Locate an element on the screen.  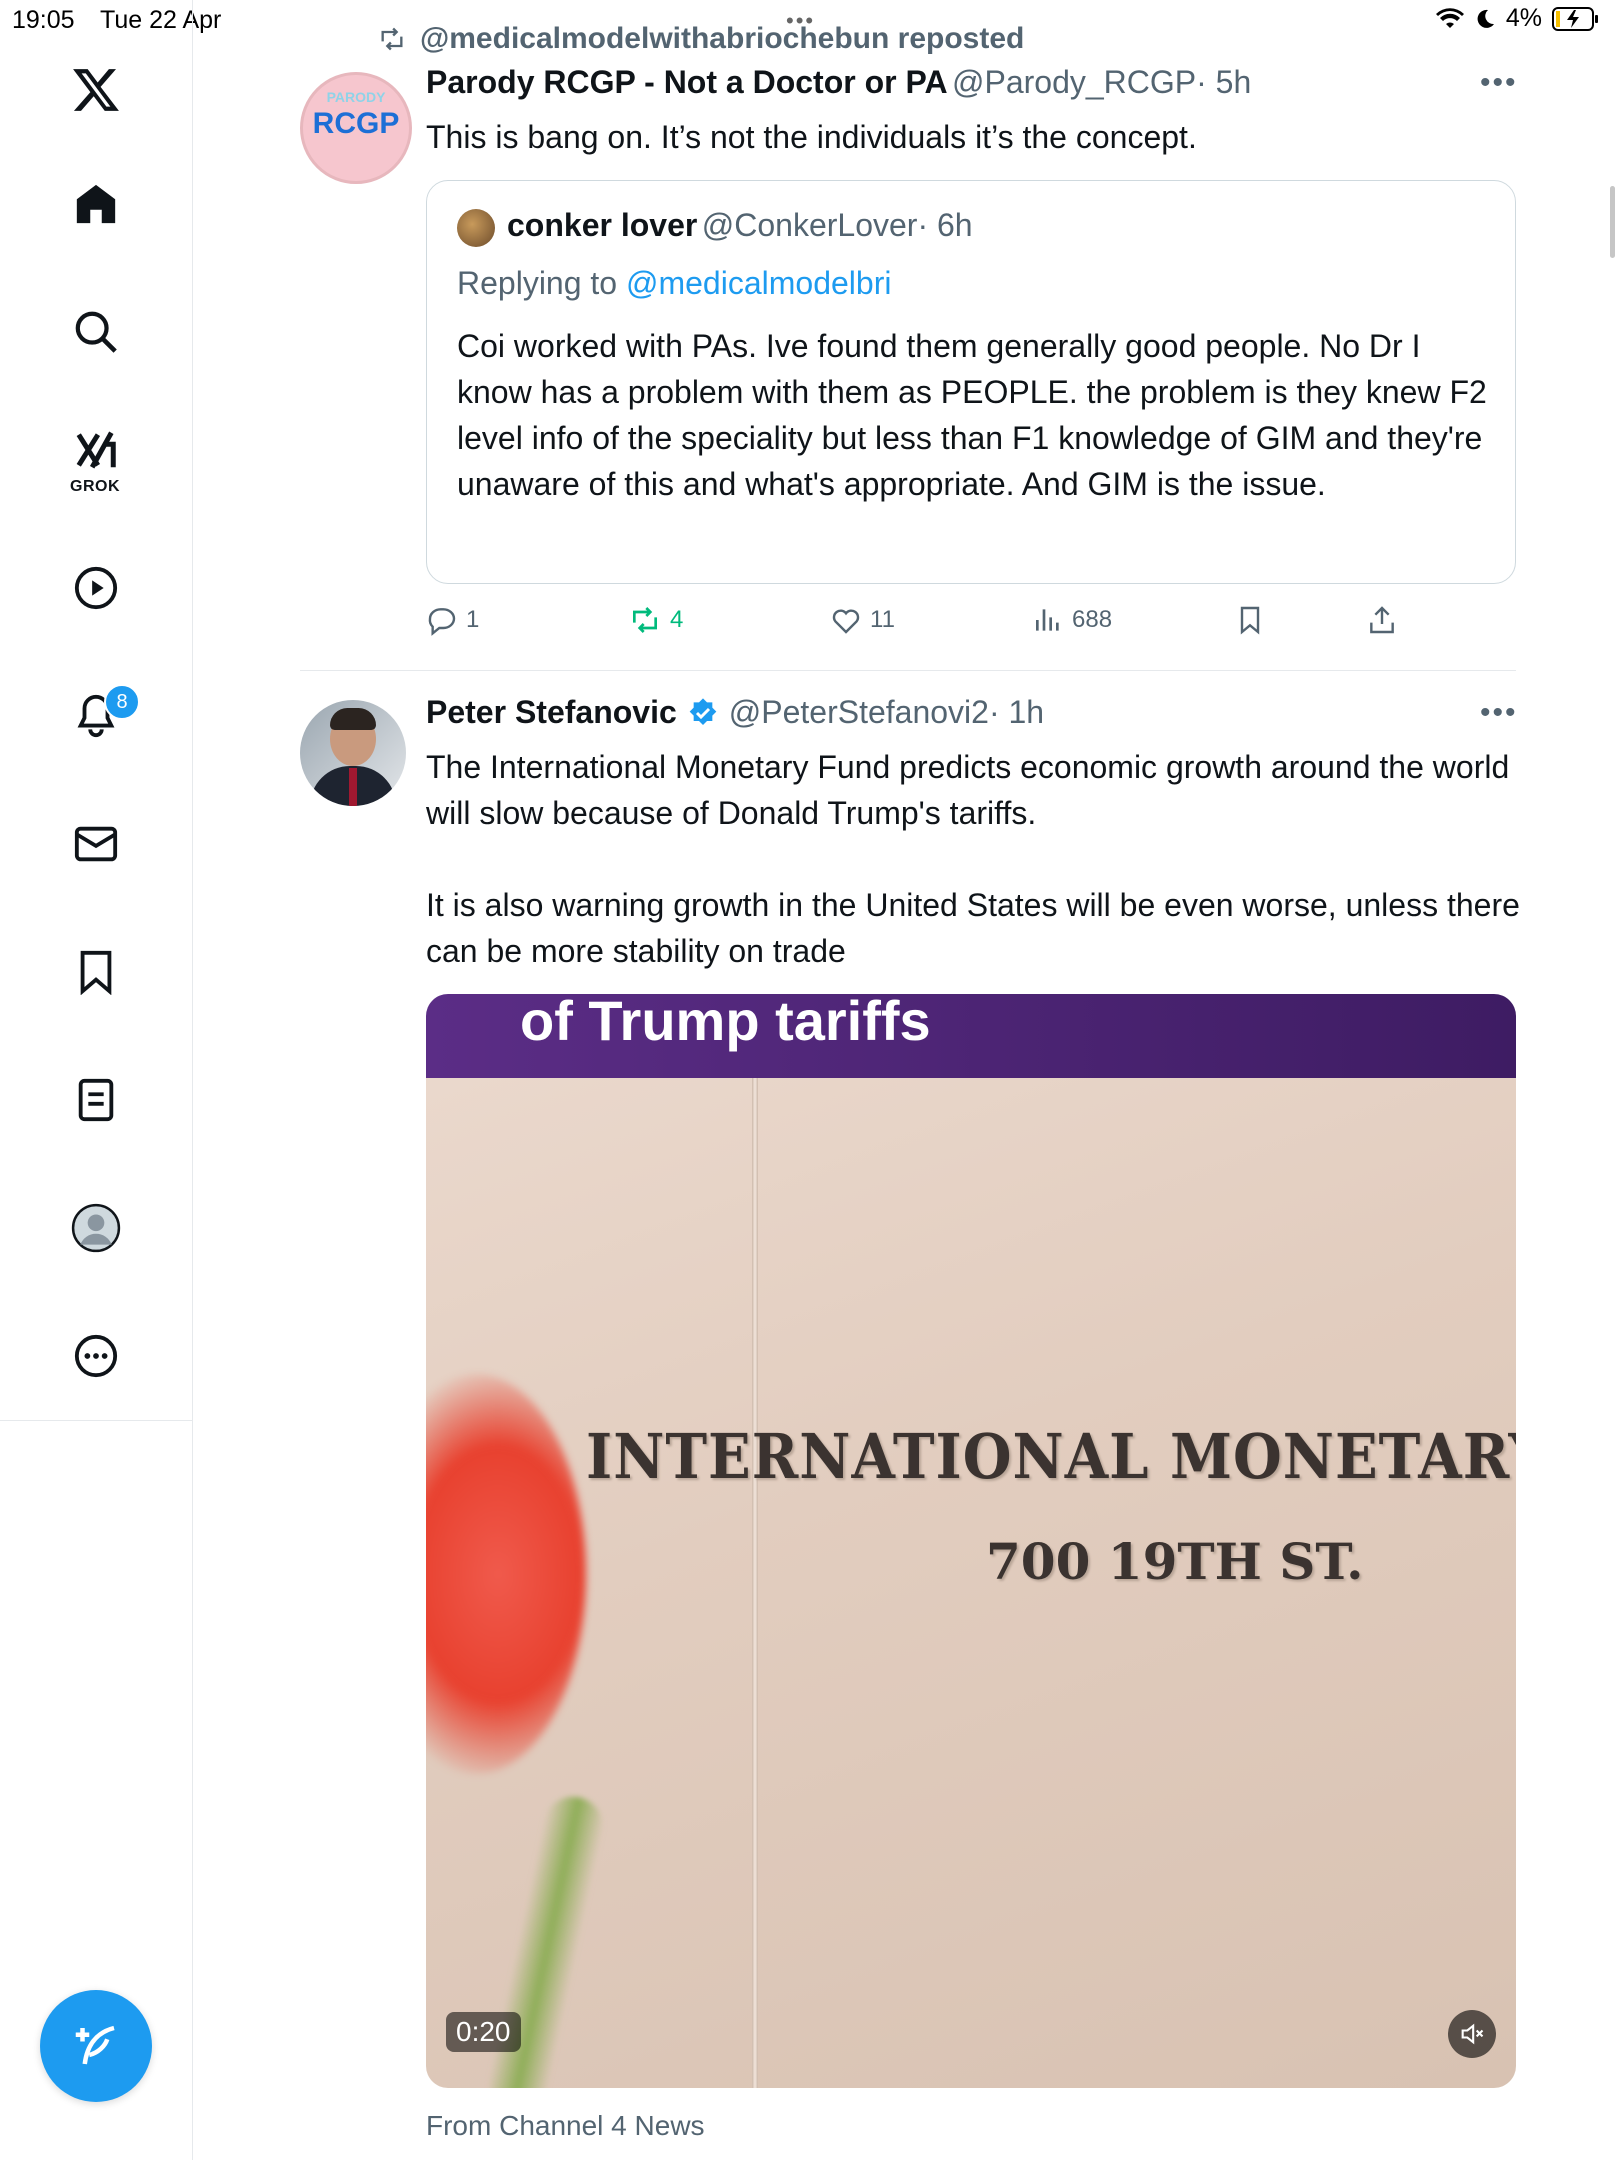
replying-prefix: Replying to is located at coordinates (541, 283).